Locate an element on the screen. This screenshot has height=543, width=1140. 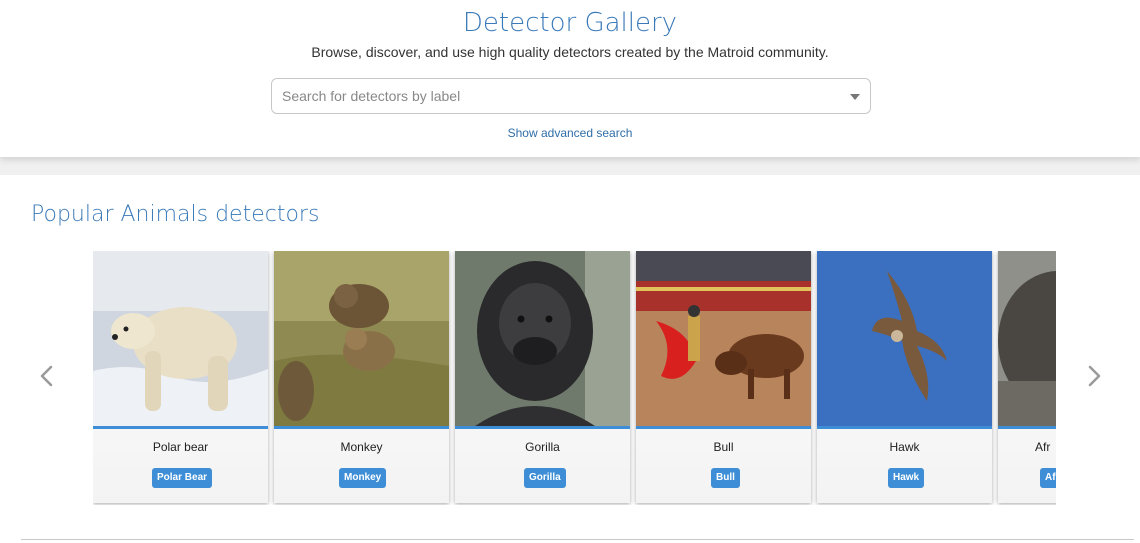
bull-image is located at coordinates (723, 338).